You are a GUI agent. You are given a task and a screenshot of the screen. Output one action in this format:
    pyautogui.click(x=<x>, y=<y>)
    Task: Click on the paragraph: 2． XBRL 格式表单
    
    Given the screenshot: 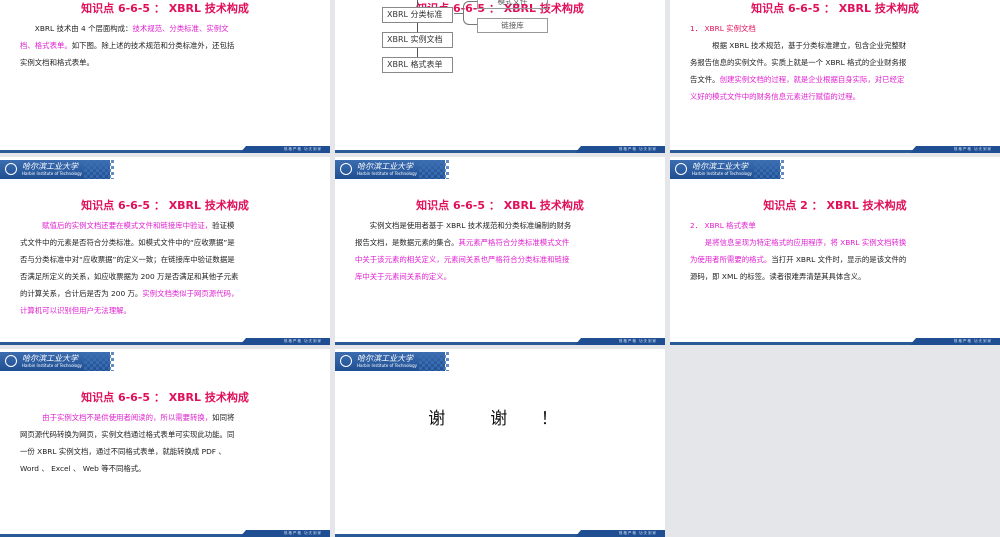 What is the action you would take?
    pyautogui.click(x=800, y=225)
    